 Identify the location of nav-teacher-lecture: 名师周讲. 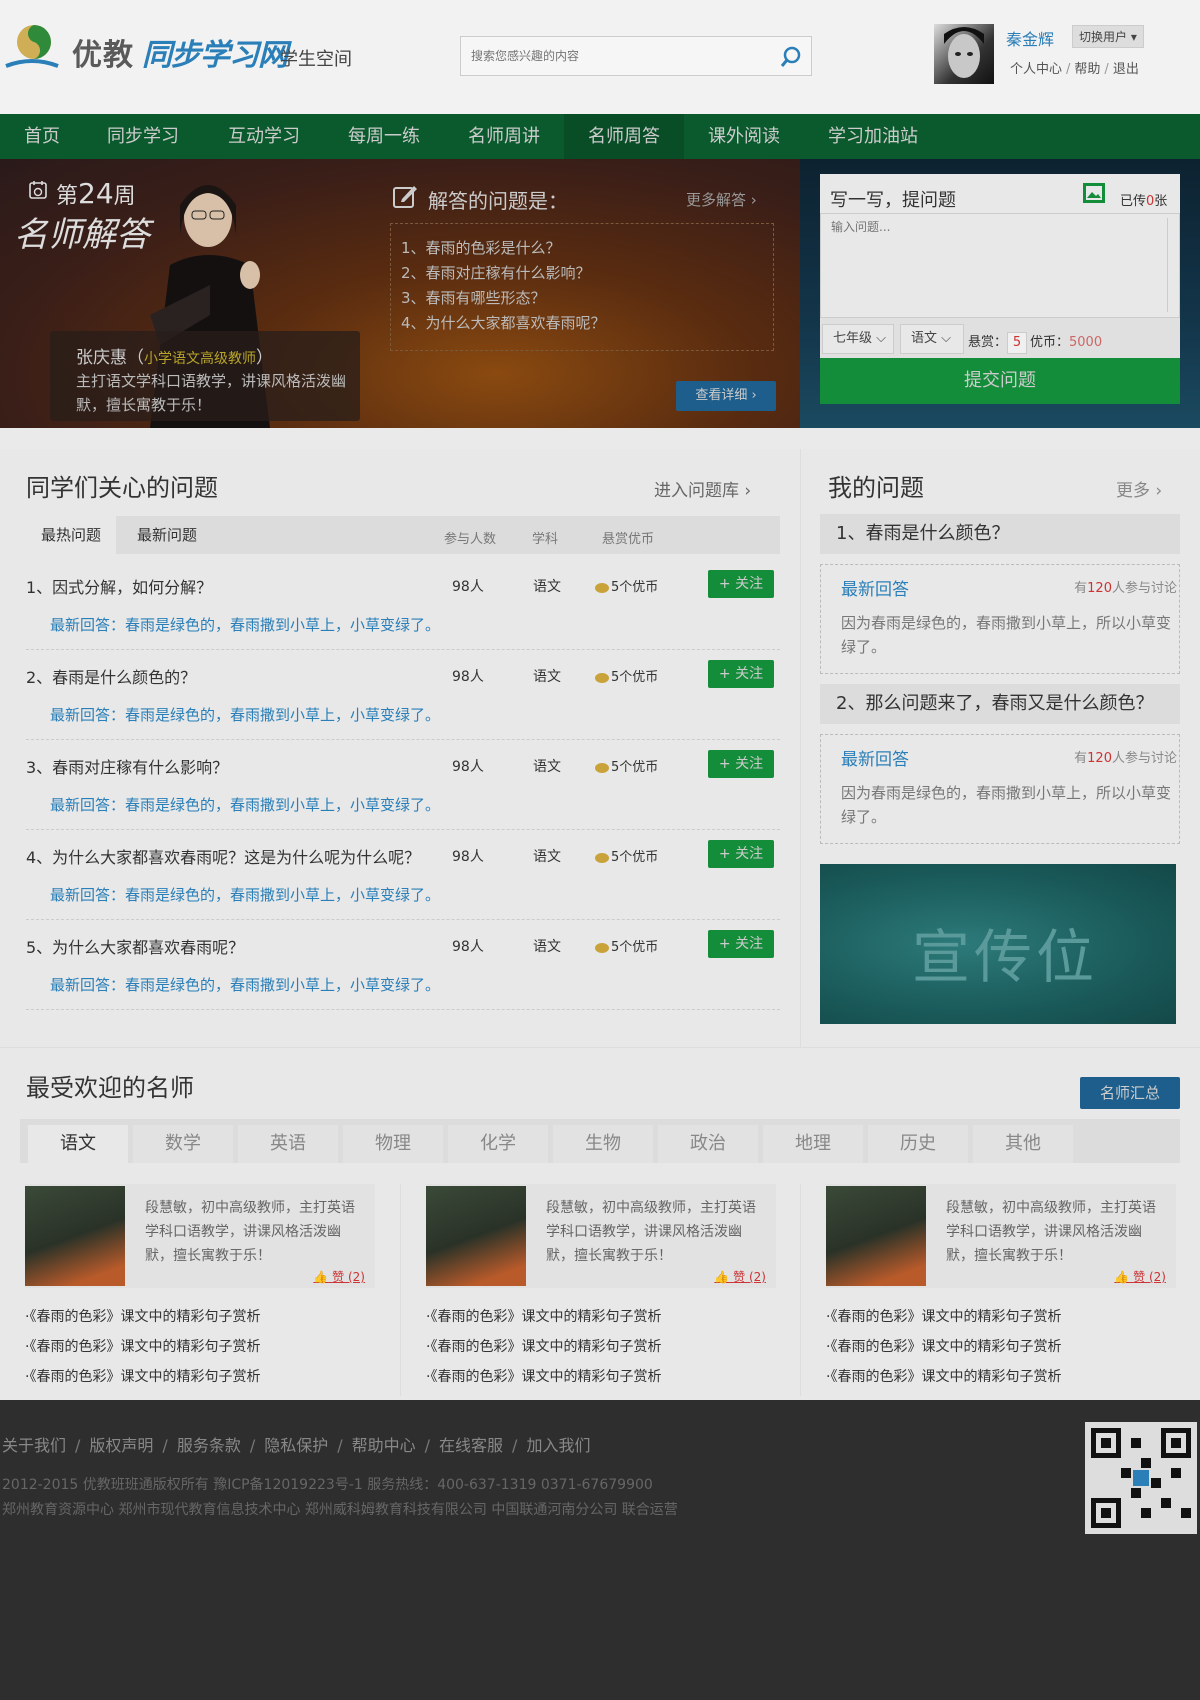
(504, 136).